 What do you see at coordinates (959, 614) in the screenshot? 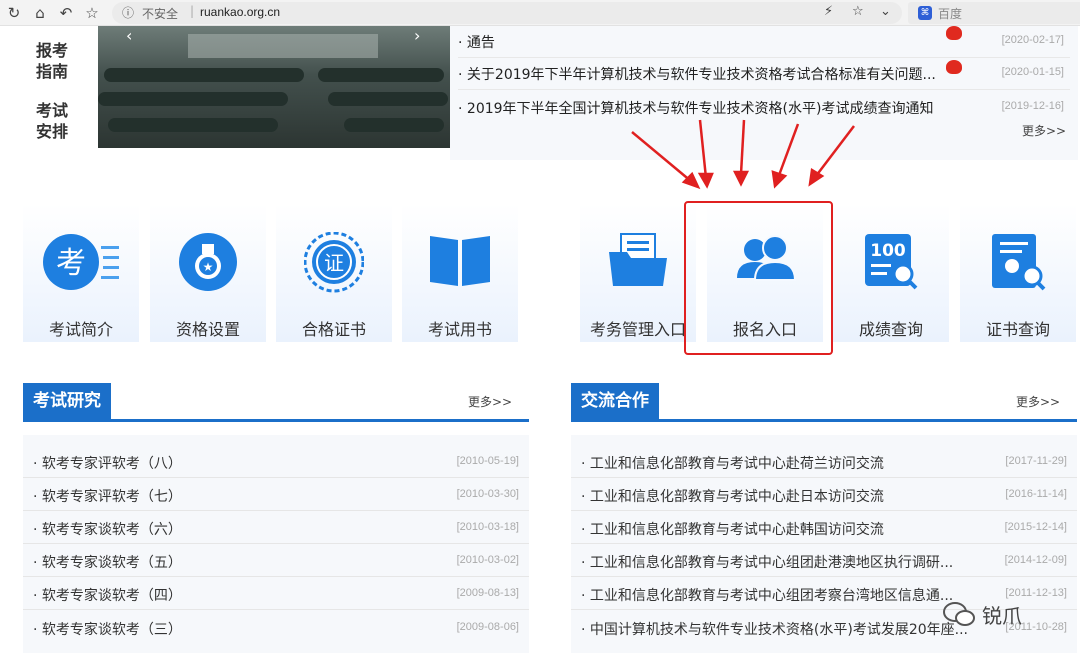
I see `wechat-icon` at bounding box center [959, 614].